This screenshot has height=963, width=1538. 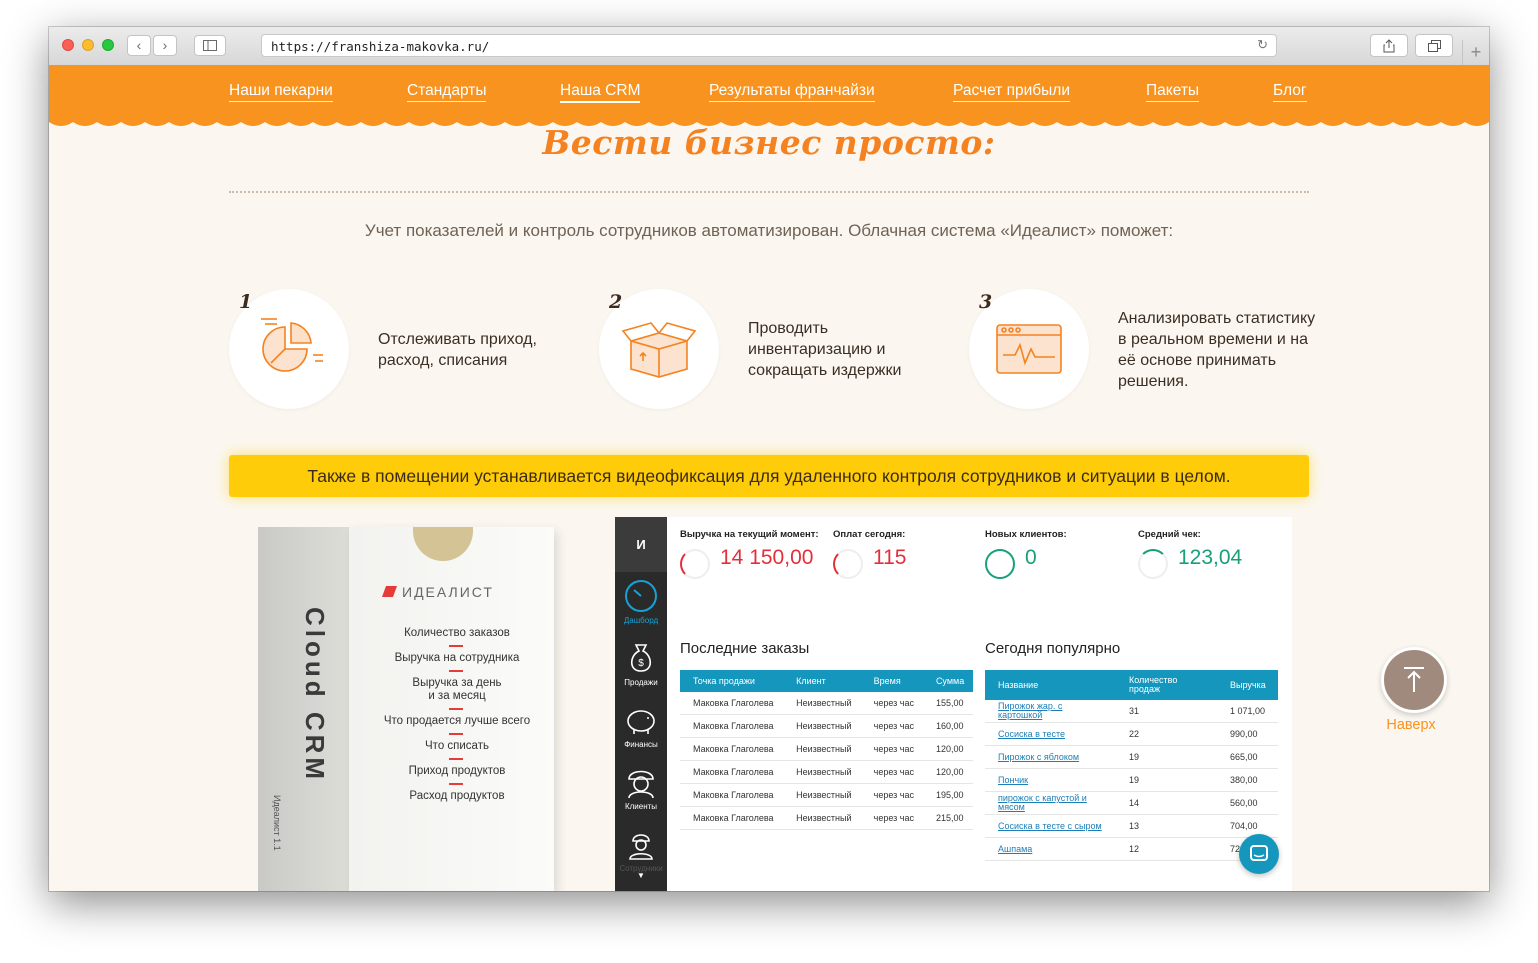 I want to click on reload-icon: ↻, so click(x=1262, y=45).